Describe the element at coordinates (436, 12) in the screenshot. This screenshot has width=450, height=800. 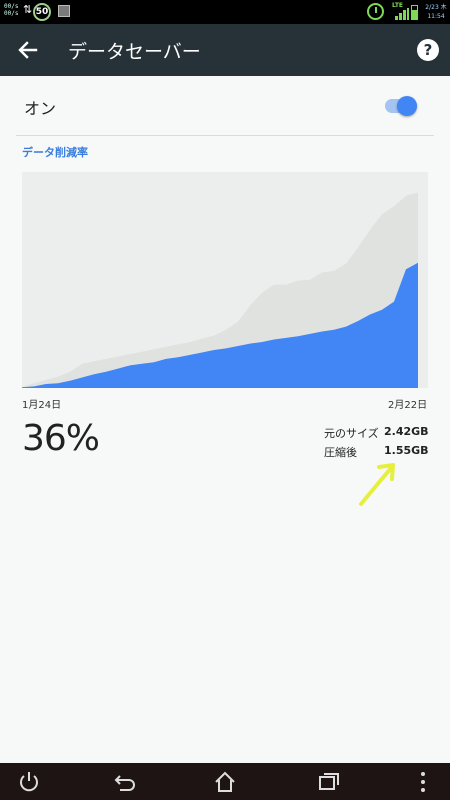
I see `clock: 2/23 木 11:54` at that location.